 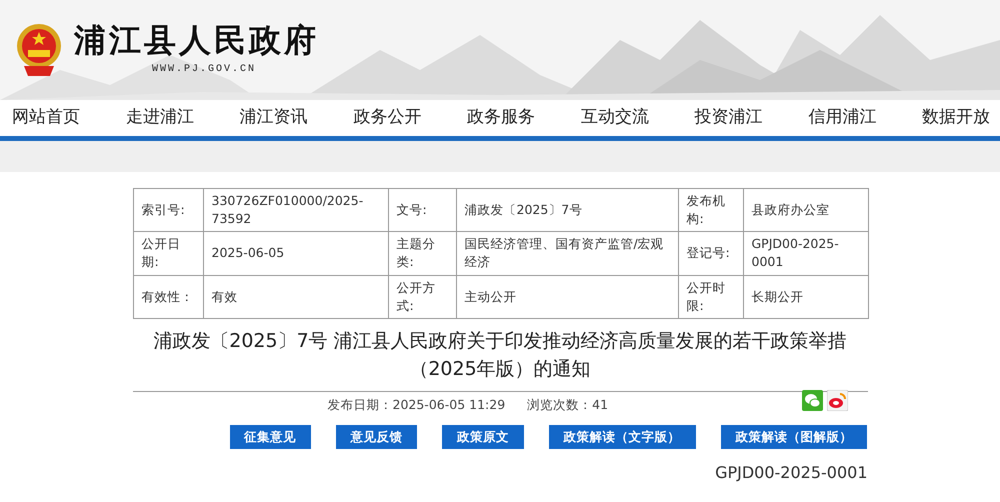 I want to click on emblem-icon, so click(x=39, y=50).